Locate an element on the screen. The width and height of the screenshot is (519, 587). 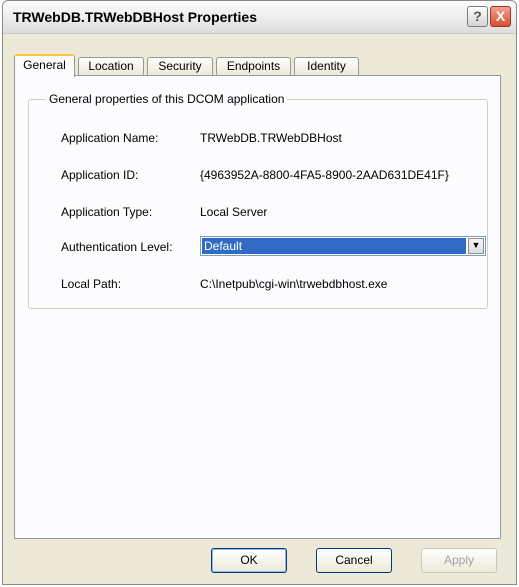
application-id-value: {4963952A-8800-4FA5-8900-2AAD631DE41F} is located at coordinates (324, 175).